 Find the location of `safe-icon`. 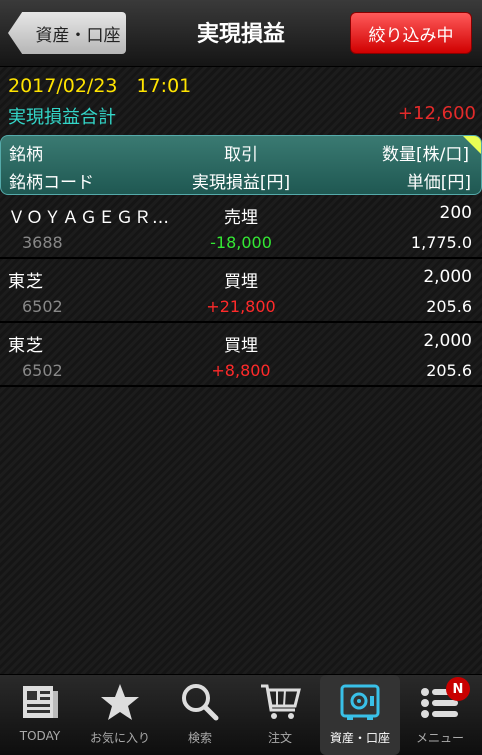

safe-icon is located at coordinates (360, 702).